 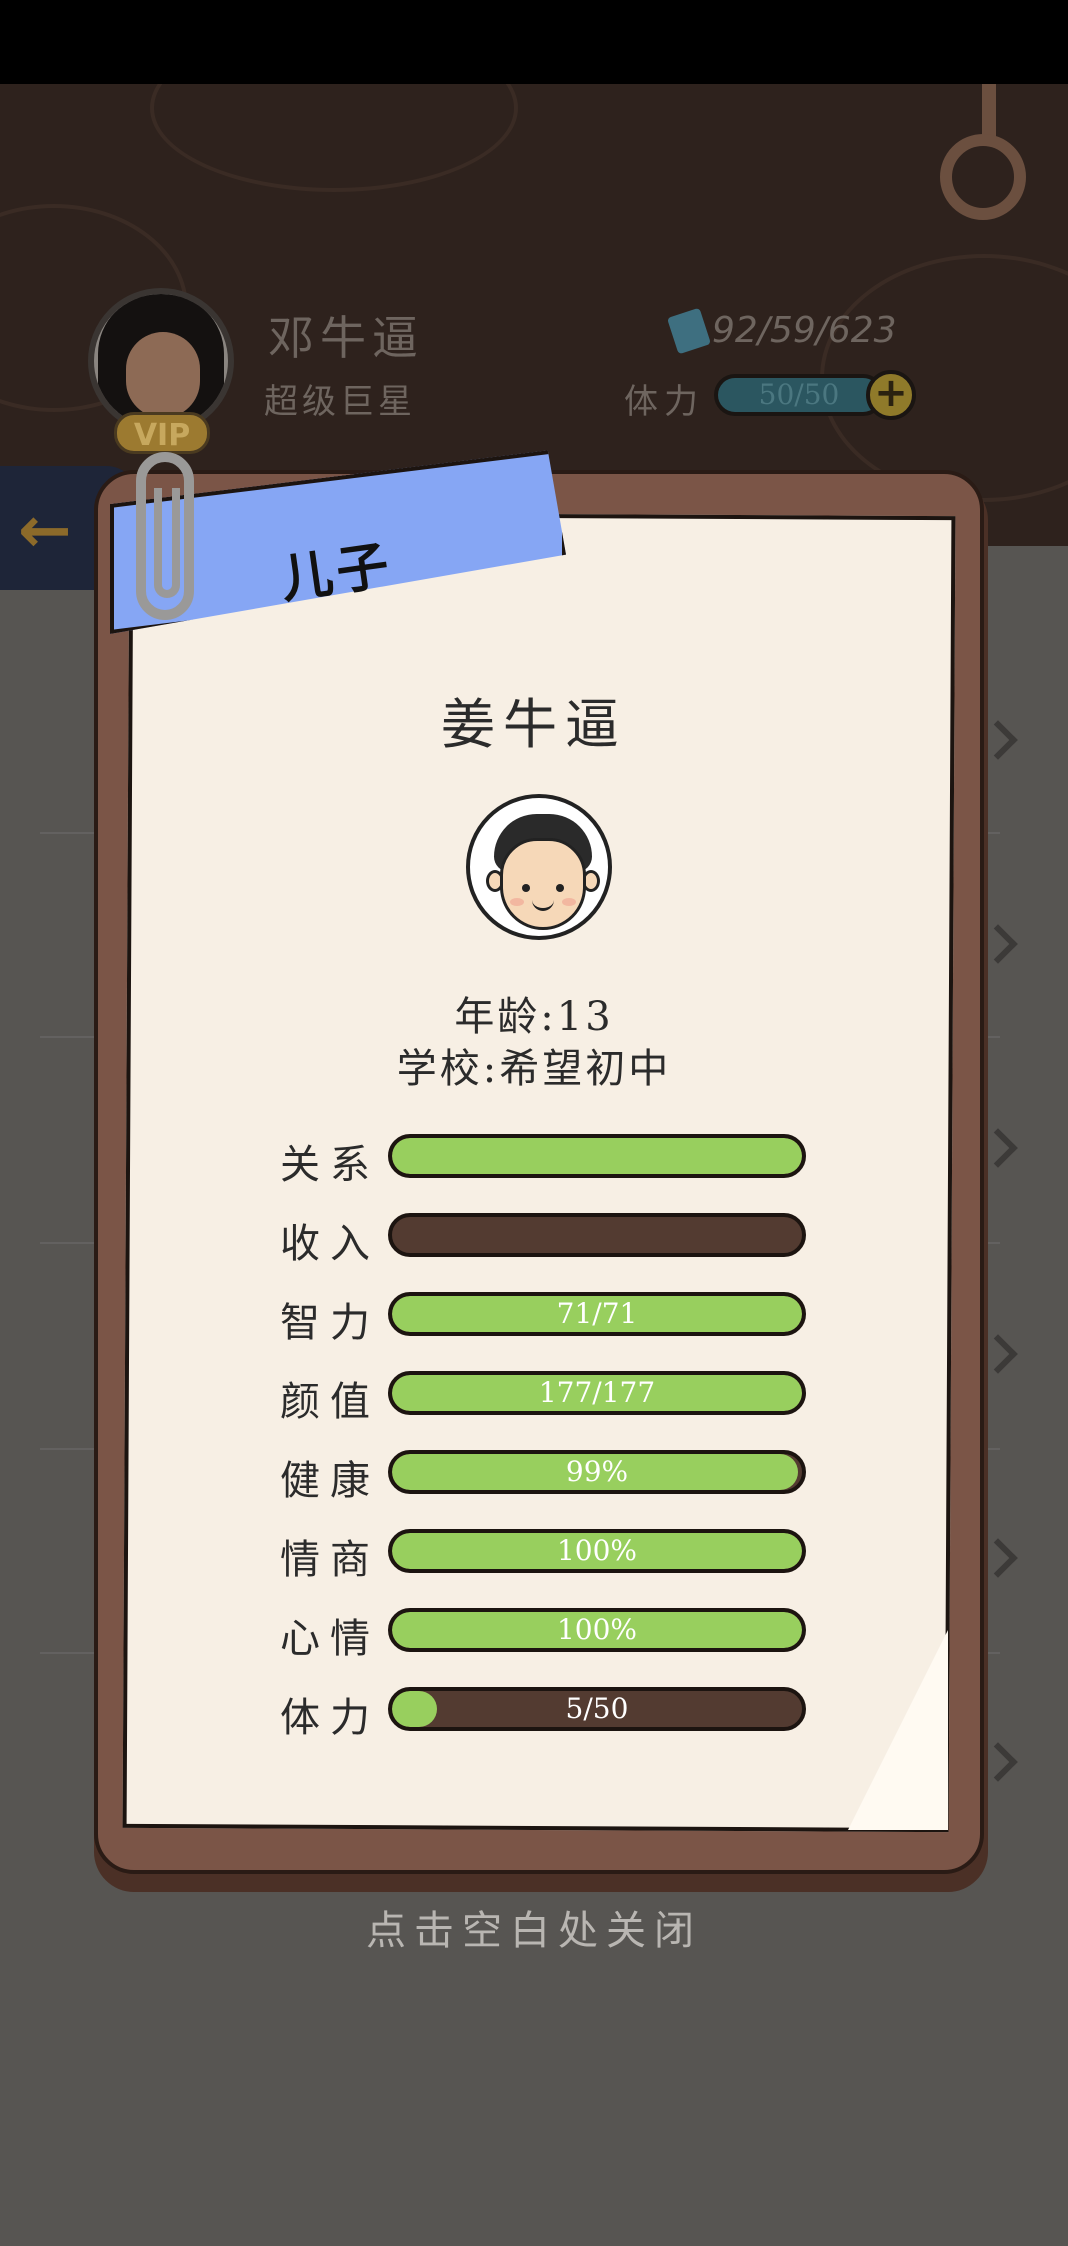 I want to click on age-line: 年龄:13, so click(x=534, y=1017).